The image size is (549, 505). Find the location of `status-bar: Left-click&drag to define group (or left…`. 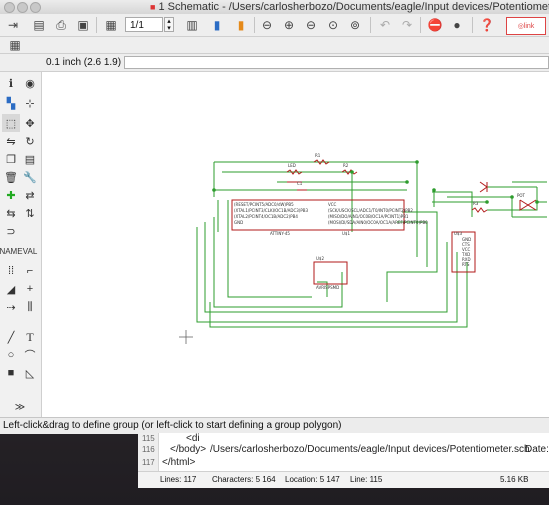

status-bar: Left-click&drag to define group (or left… is located at coordinates (274, 425).